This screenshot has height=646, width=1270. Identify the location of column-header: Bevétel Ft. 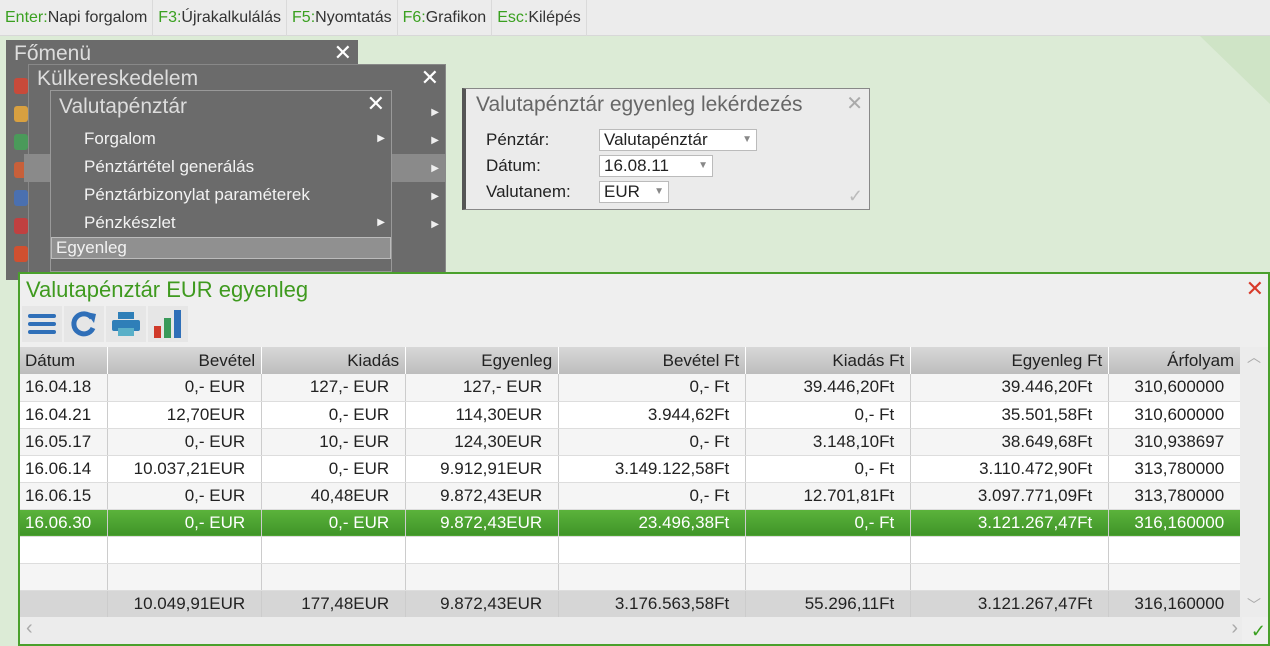
(652, 360).